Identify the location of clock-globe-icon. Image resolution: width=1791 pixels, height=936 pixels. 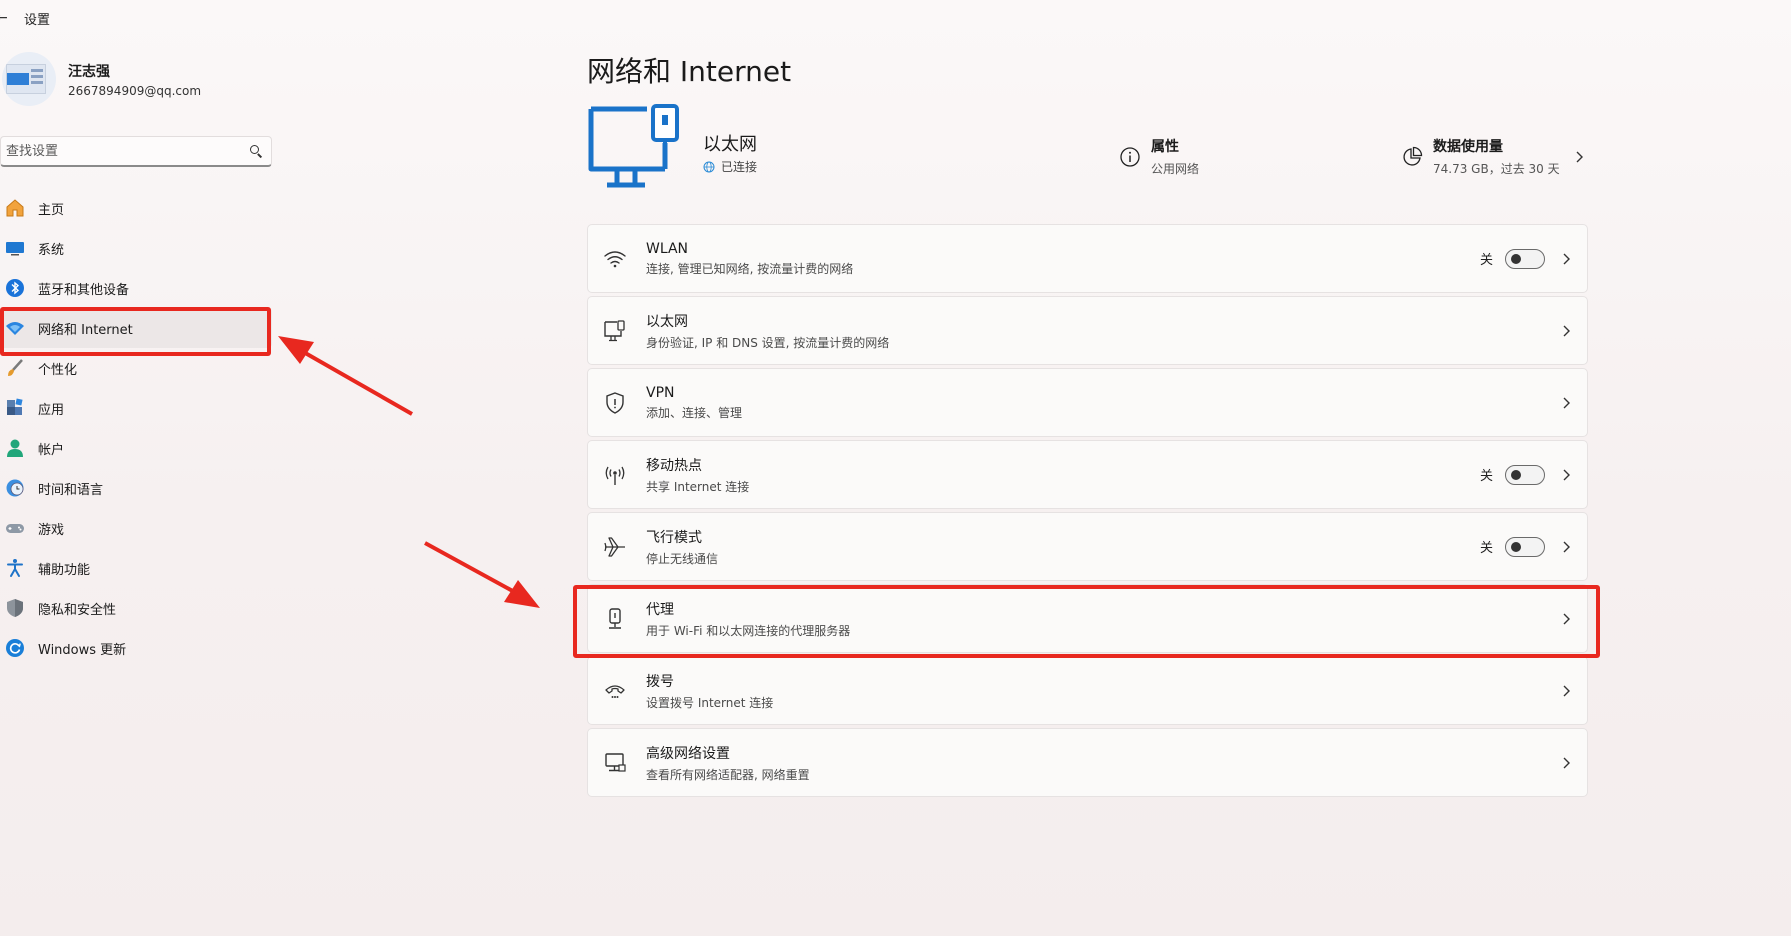
(15, 488).